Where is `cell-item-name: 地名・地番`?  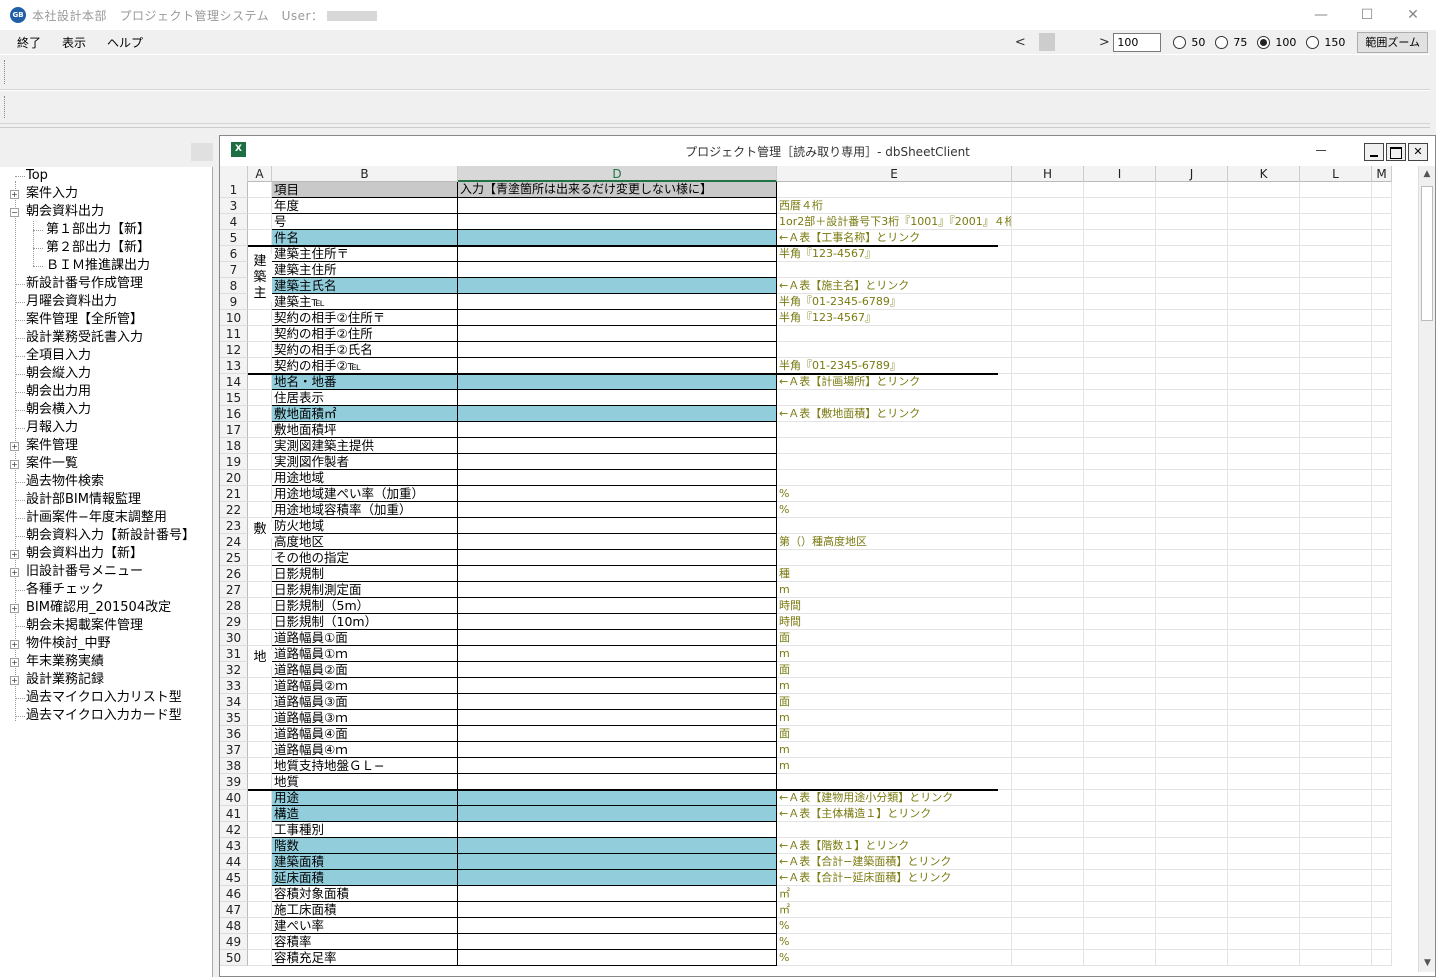
cell-item-name: 地名・地番 is located at coordinates (365, 382).